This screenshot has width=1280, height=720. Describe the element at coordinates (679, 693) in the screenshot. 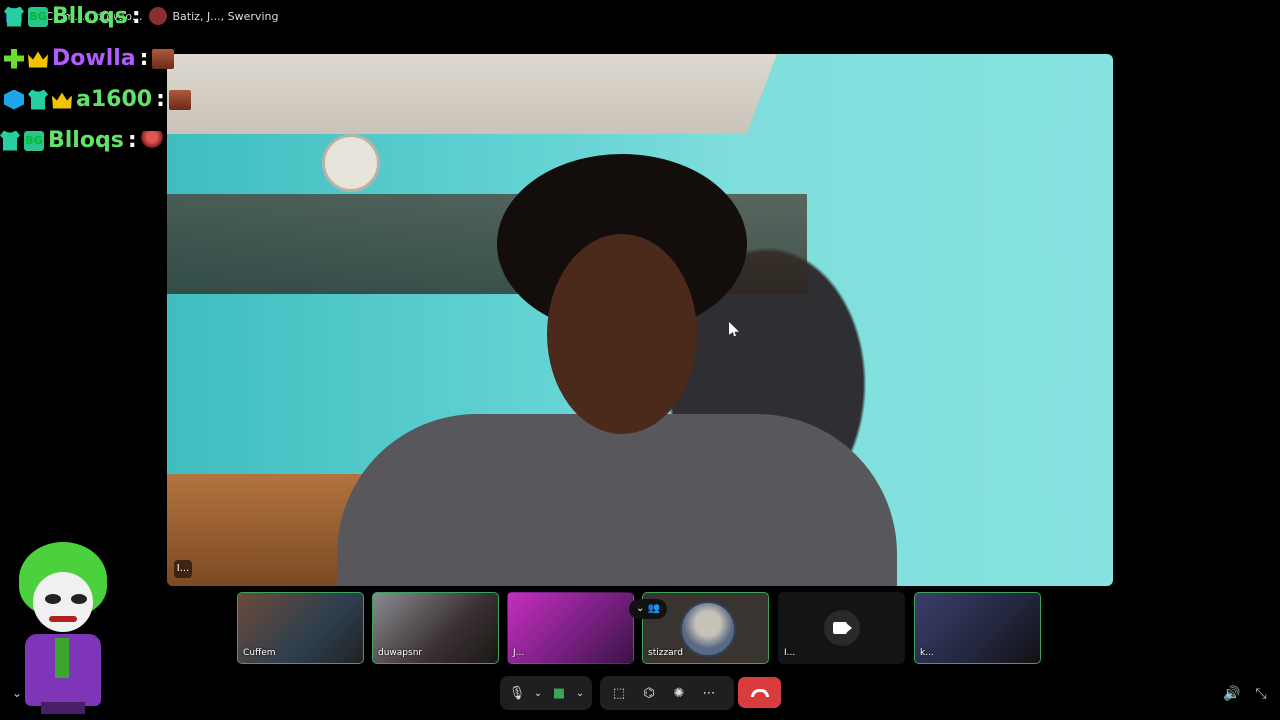

I see `soundboard-icon: ✺` at that location.